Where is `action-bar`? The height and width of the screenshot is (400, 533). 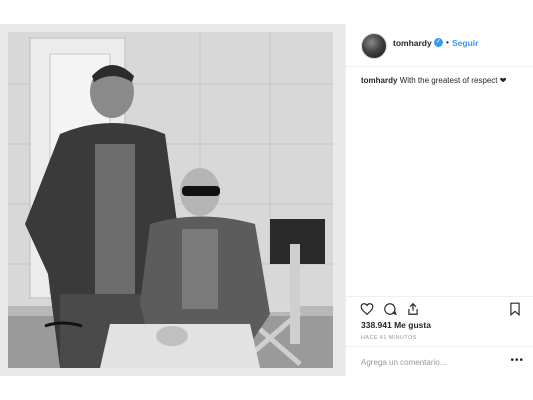
action-bar is located at coordinates (439, 307).